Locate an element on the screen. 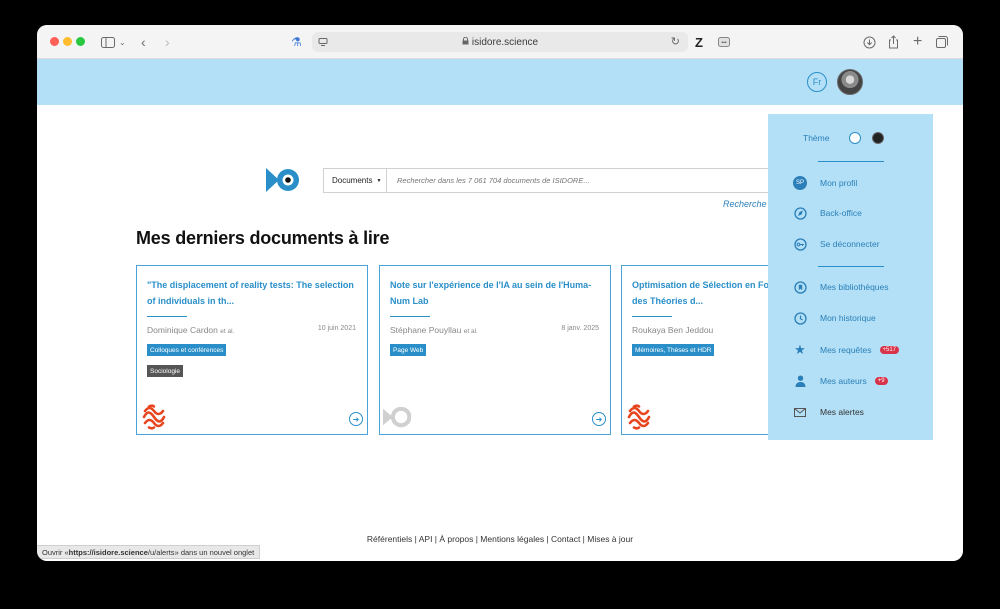 This screenshot has width=1000, height=609. search-type-select: Documents ▼ is located at coordinates (355, 180).